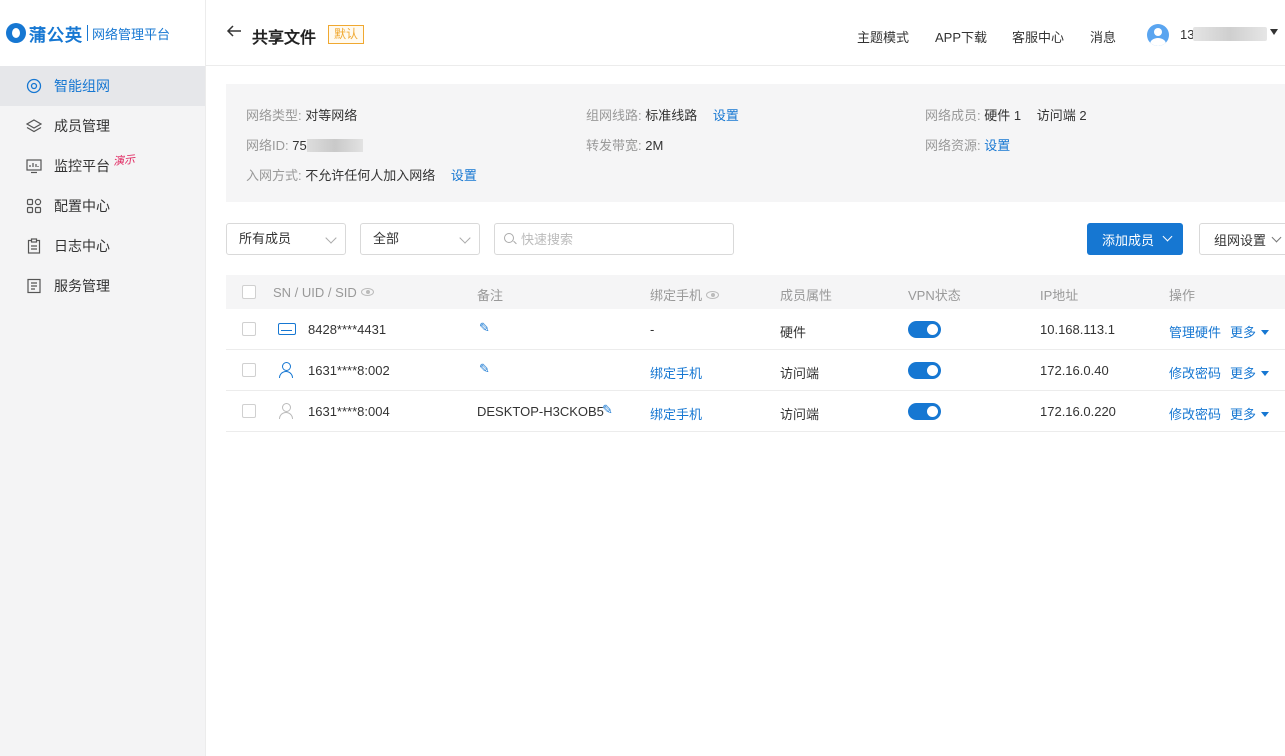 Image resolution: width=1285 pixels, height=756 pixels. What do you see at coordinates (102, 33) in the screenshot?
I see `brand-logo: 蒲公英 网络管理平台` at bounding box center [102, 33].